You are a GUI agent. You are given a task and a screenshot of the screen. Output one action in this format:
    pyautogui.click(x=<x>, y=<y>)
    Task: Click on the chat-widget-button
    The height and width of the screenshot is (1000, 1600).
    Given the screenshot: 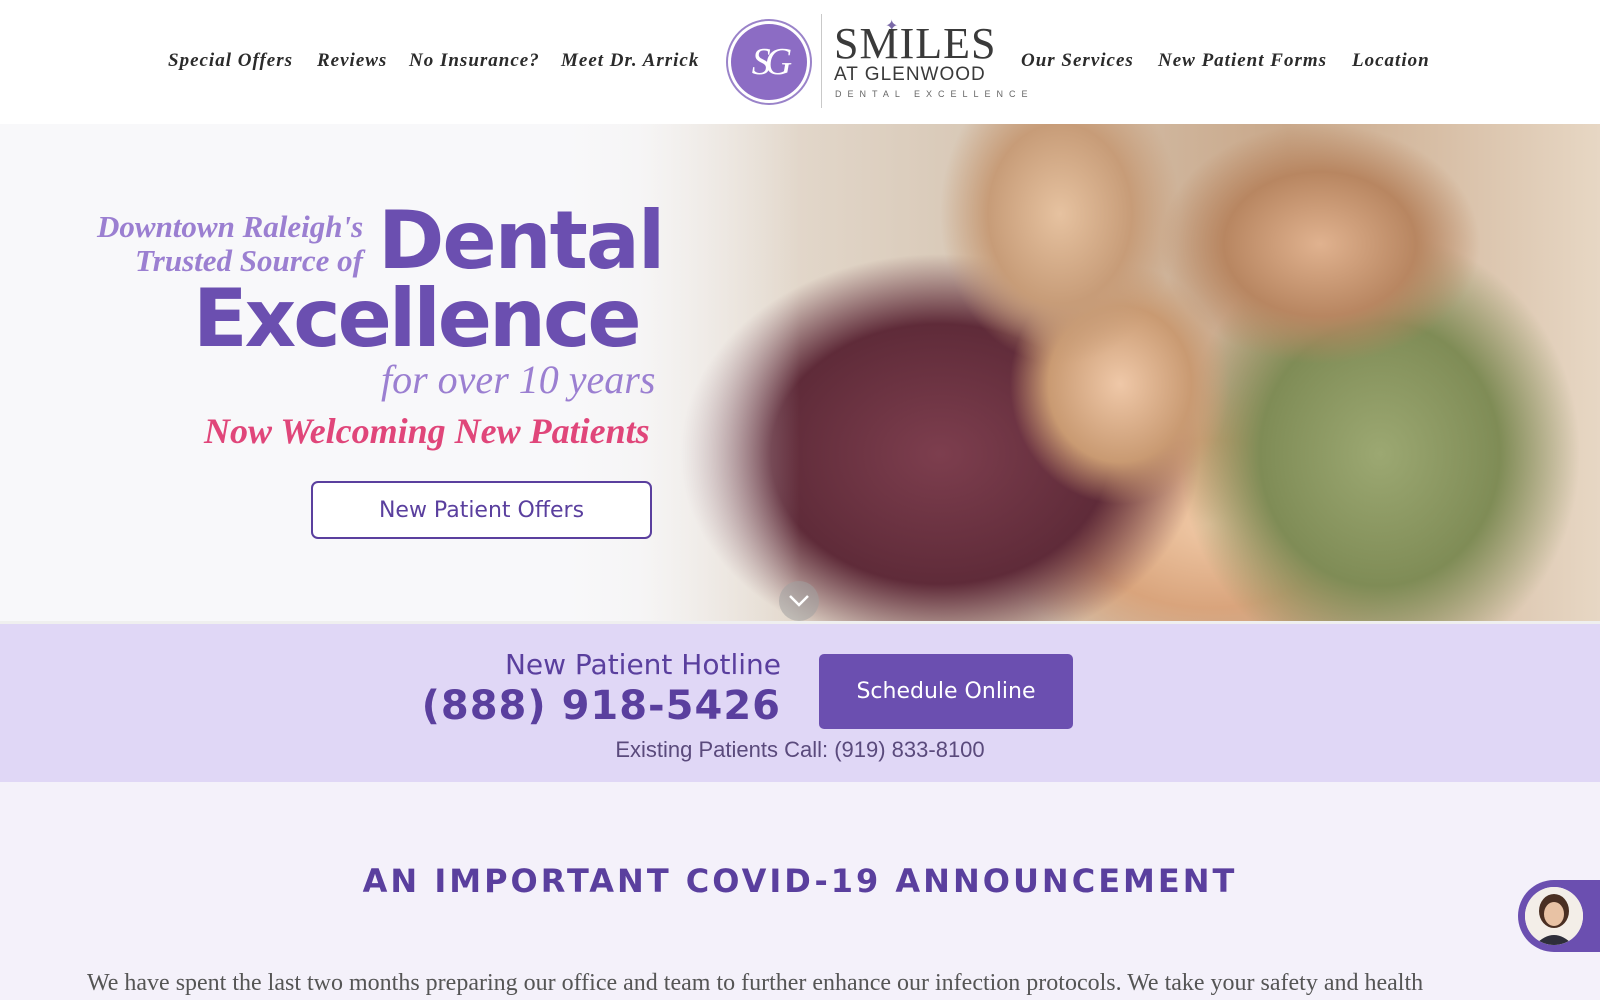 What is the action you would take?
    pyautogui.click(x=1559, y=916)
    